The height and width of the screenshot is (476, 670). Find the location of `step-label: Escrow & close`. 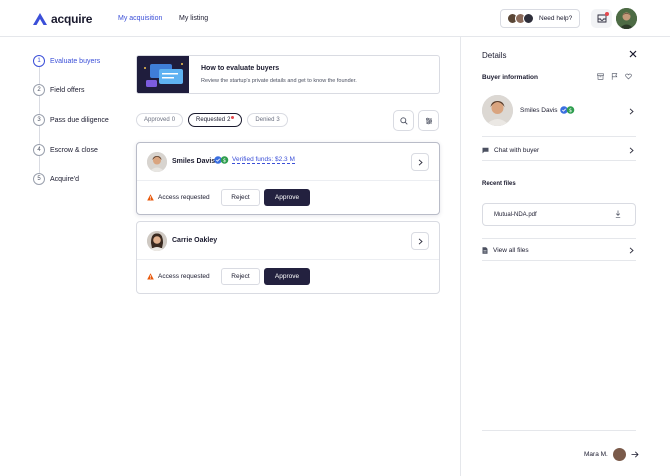

step-label: Escrow & close is located at coordinates (74, 150).